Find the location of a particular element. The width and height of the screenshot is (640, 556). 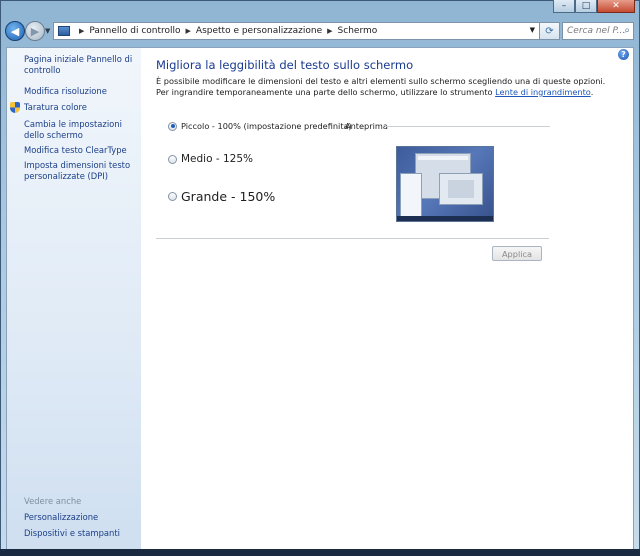

description-suffix: . is located at coordinates (592, 92).